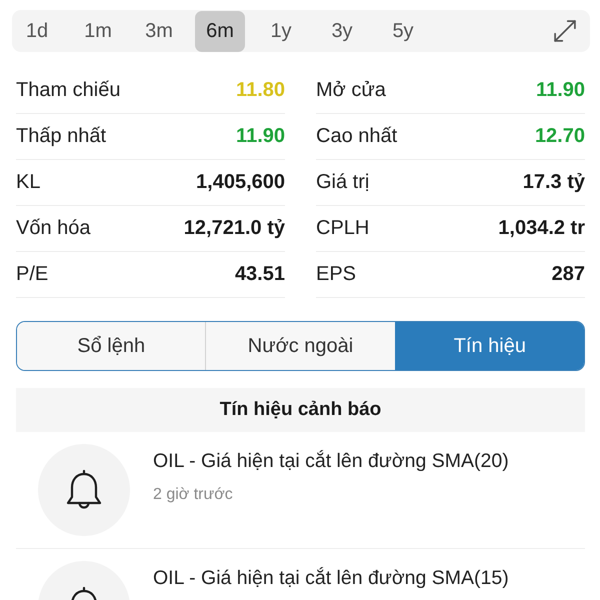 The width and height of the screenshot is (600, 600). What do you see at coordinates (159, 31) in the screenshot?
I see `range-tab: 3m` at bounding box center [159, 31].